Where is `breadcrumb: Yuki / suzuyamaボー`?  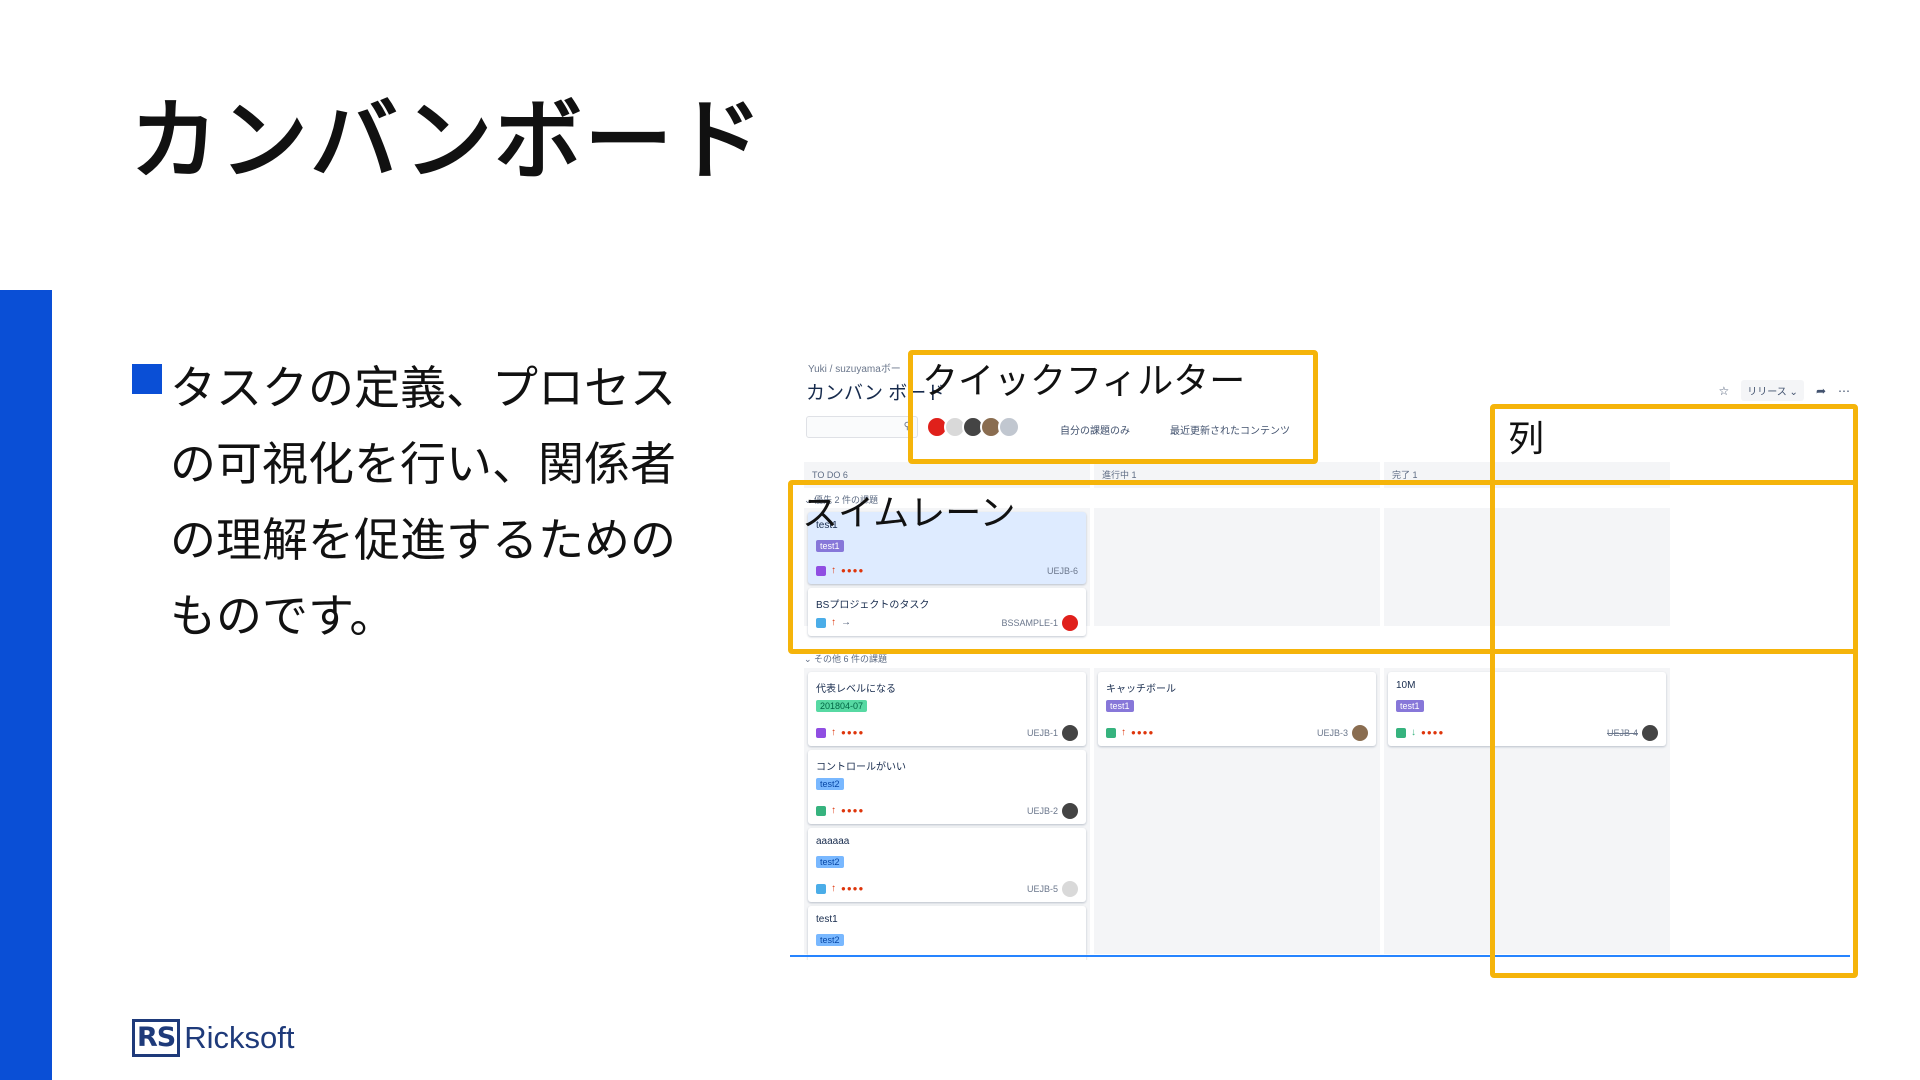
breadcrumb: Yuki / suzuyamaボー is located at coordinates (854, 367).